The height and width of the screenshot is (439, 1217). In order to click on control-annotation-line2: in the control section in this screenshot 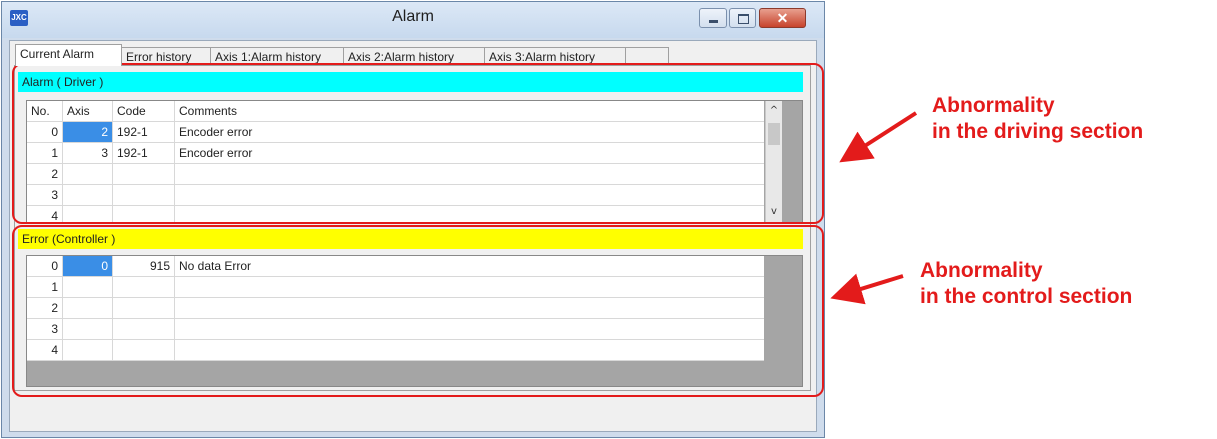, I will do `click(1026, 296)`.